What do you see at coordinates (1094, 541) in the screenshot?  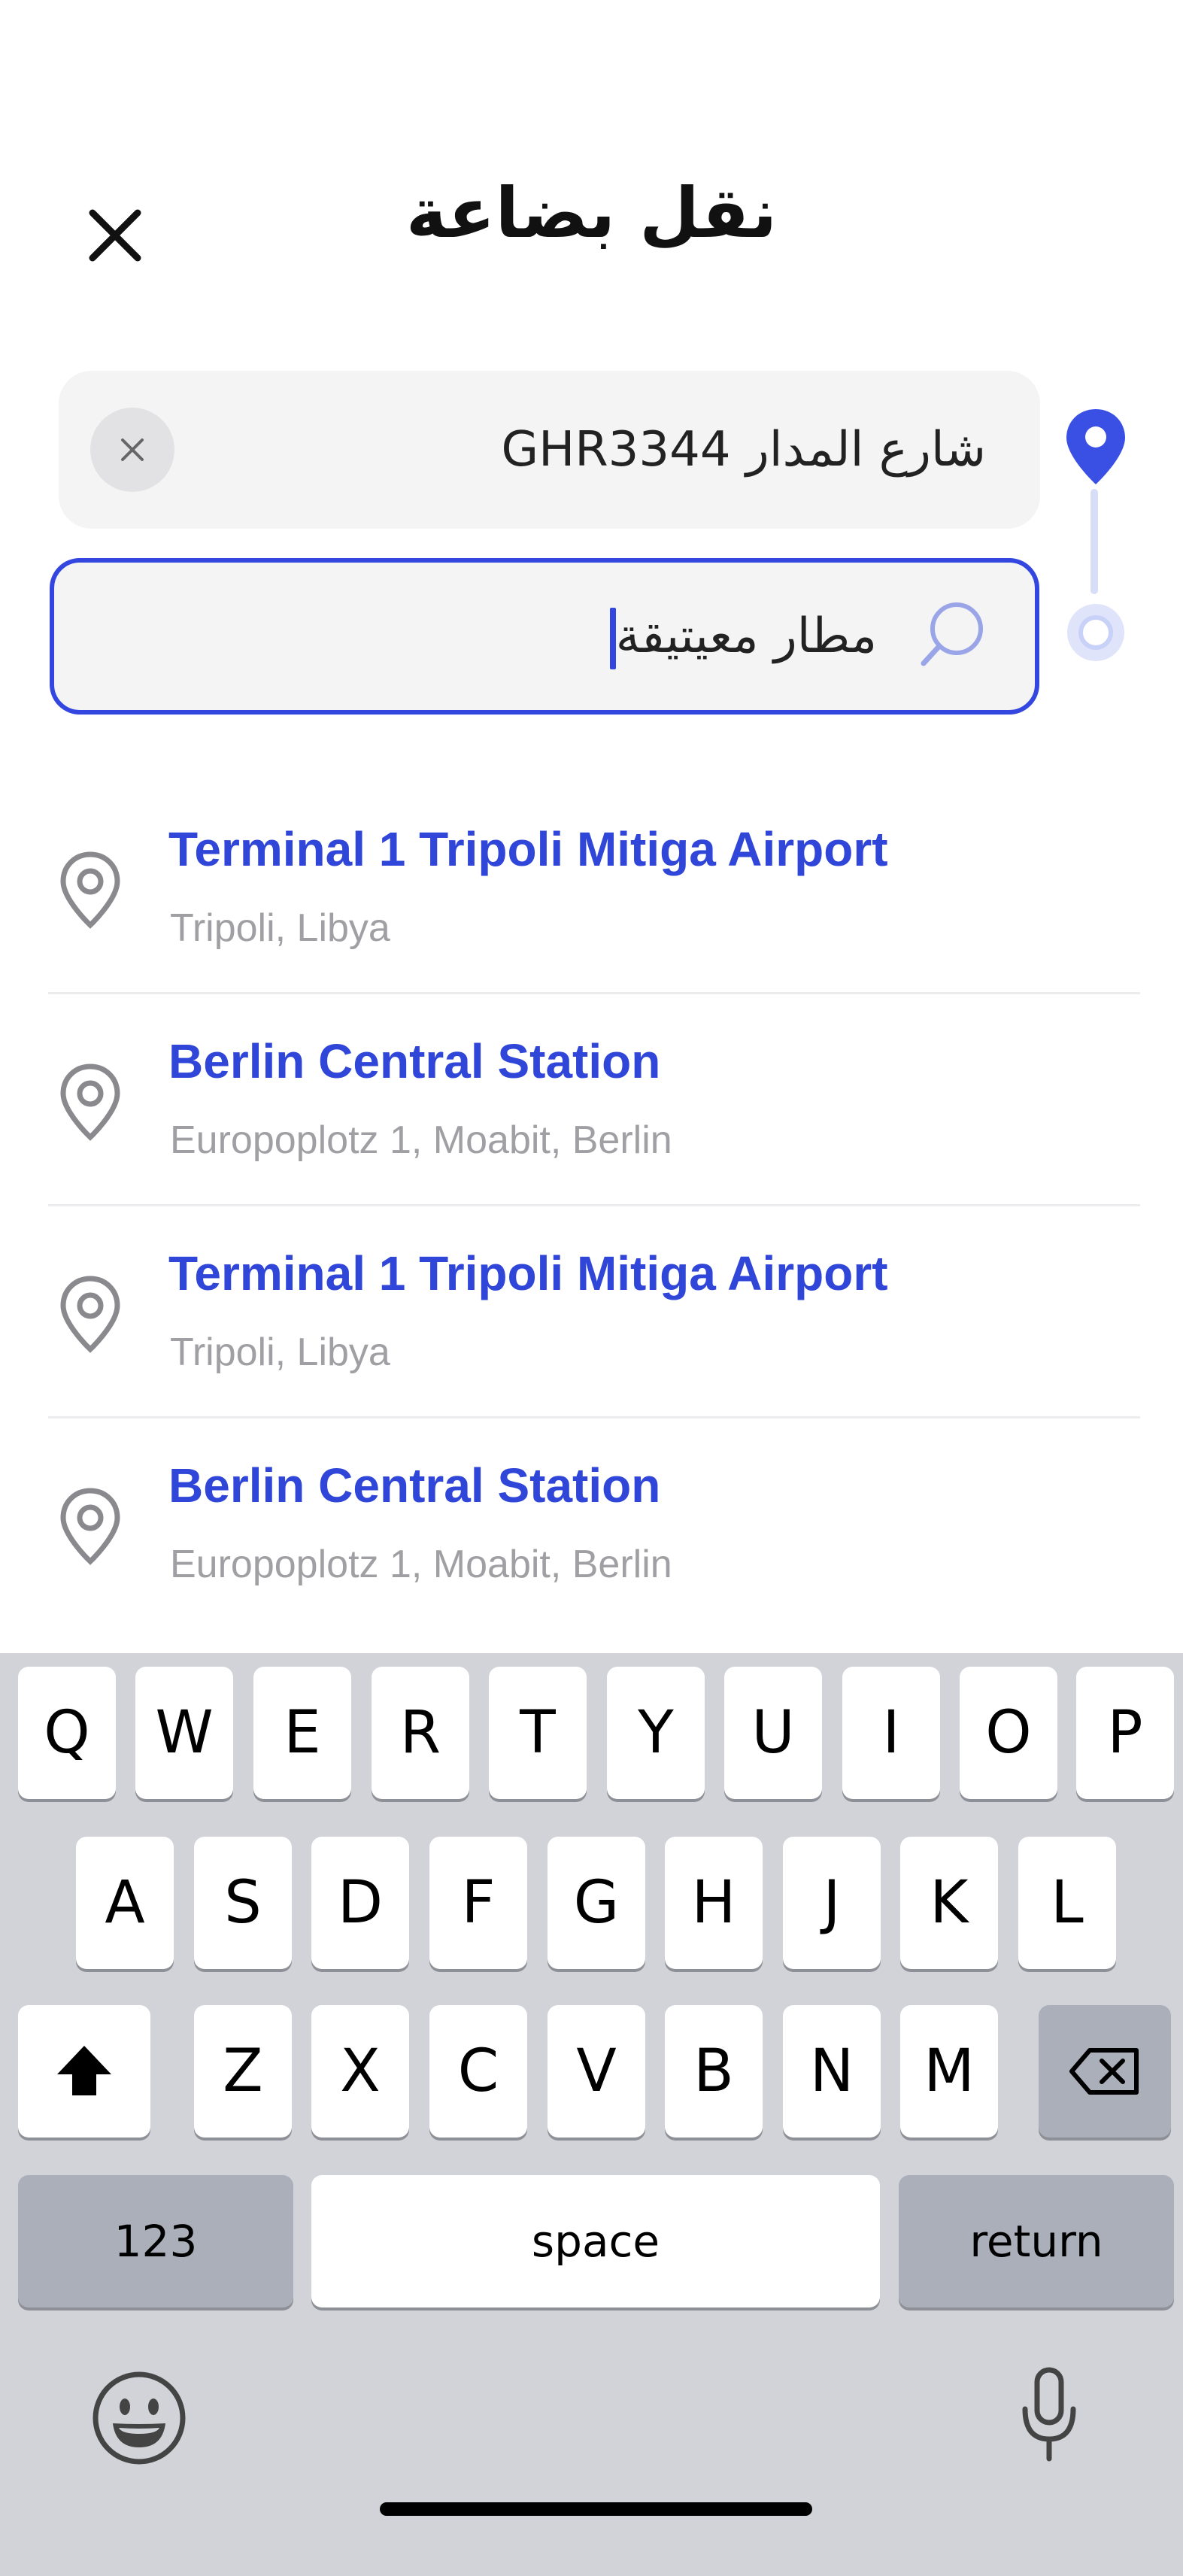 I see `route-line` at bounding box center [1094, 541].